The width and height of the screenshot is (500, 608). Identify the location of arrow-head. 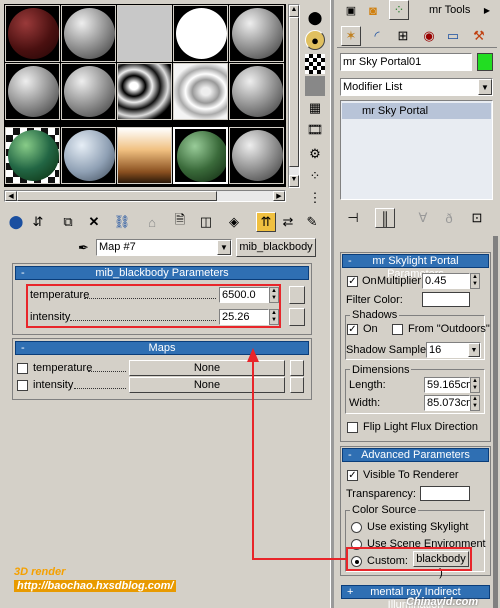
(253, 355).